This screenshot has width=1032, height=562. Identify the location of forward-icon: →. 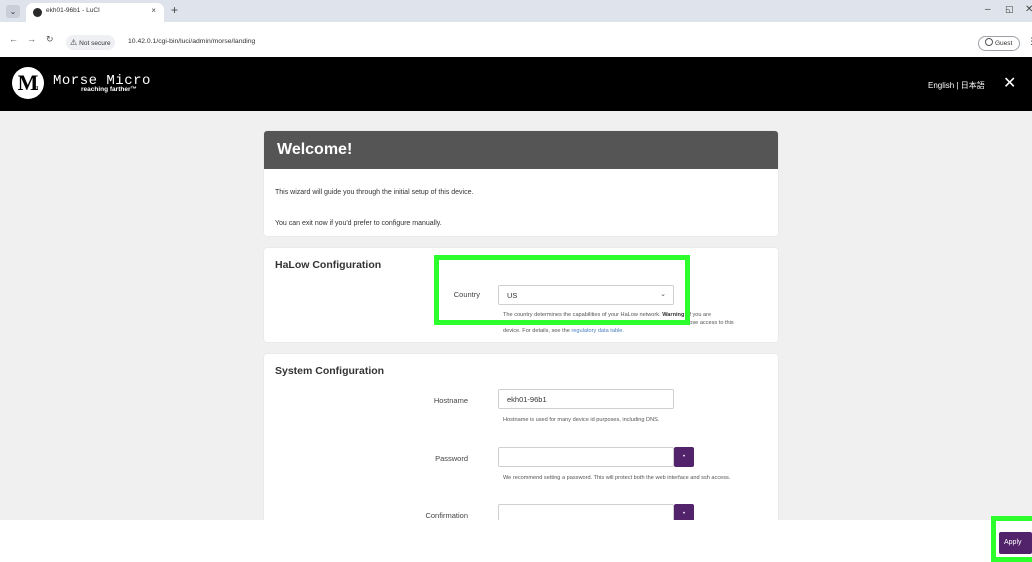
(31, 39).